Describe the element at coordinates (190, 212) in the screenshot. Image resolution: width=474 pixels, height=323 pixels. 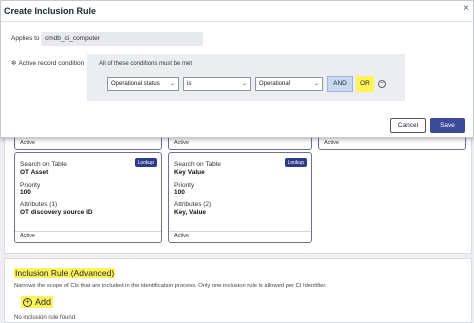
I see `attributes-value: Key, Value` at that location.